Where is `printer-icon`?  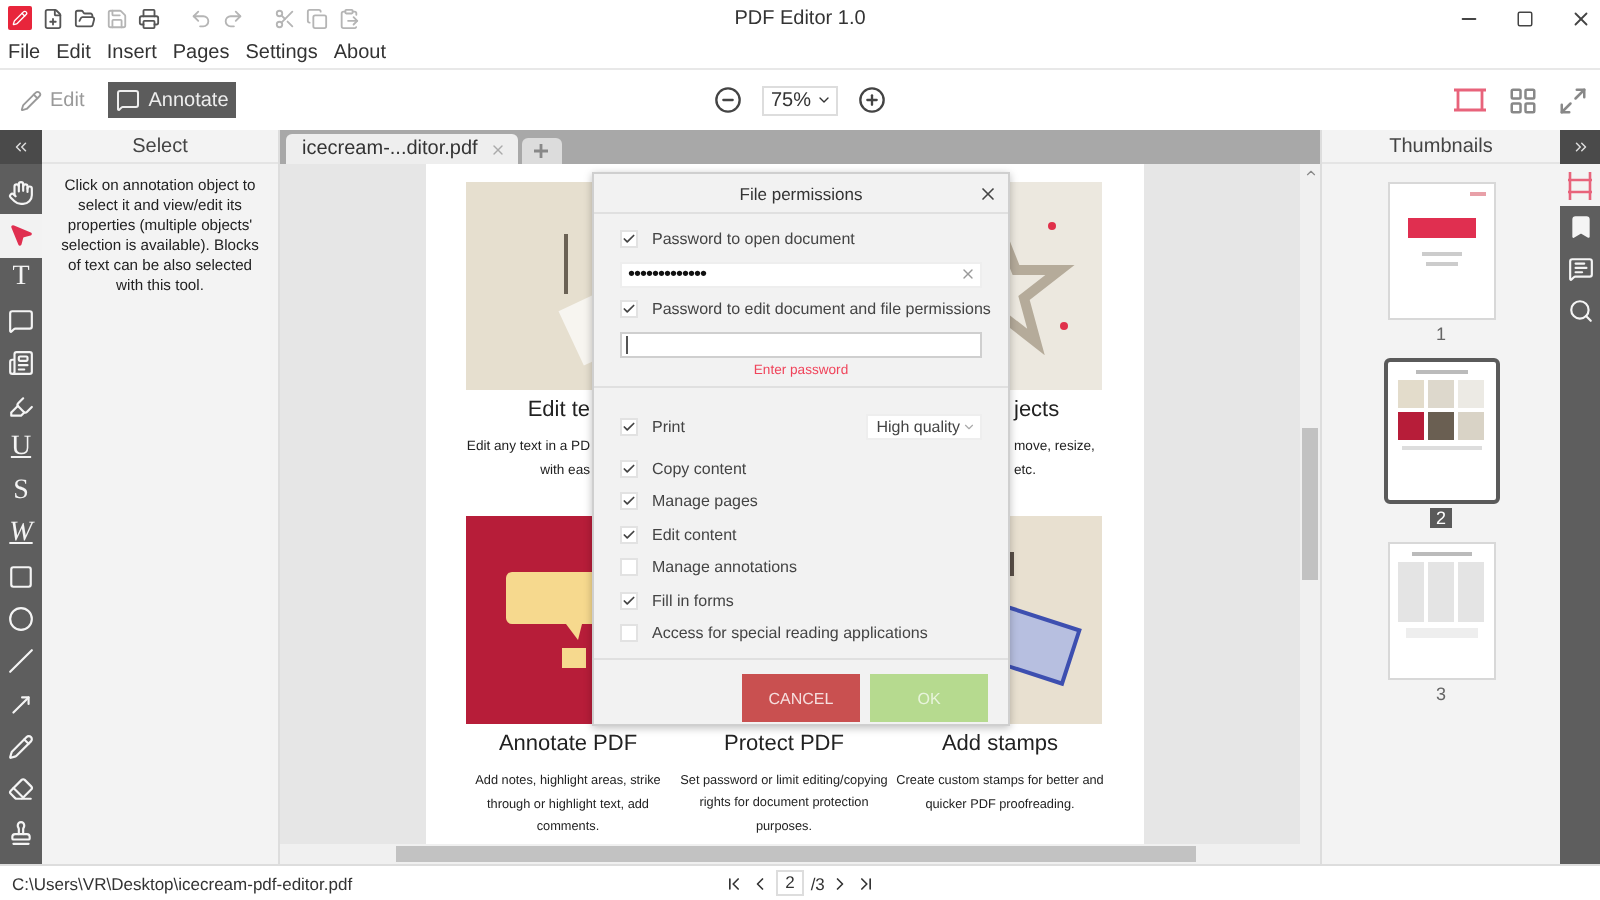 printer-icon is located at coordinates (149, 18).